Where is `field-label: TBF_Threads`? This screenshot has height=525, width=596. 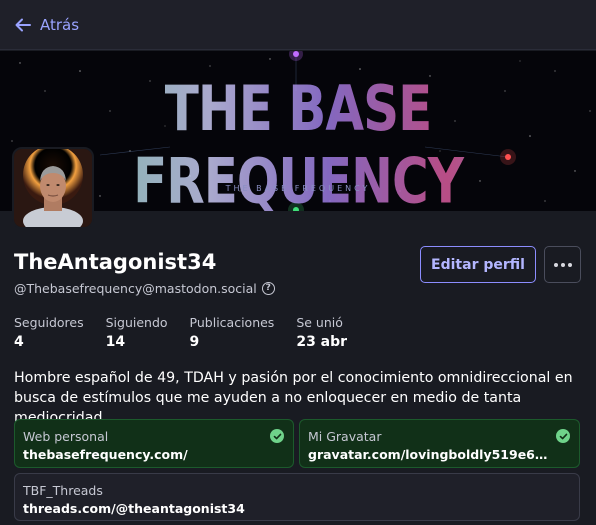
field-label: TBF_Threads is located at coordinates (63, 490).